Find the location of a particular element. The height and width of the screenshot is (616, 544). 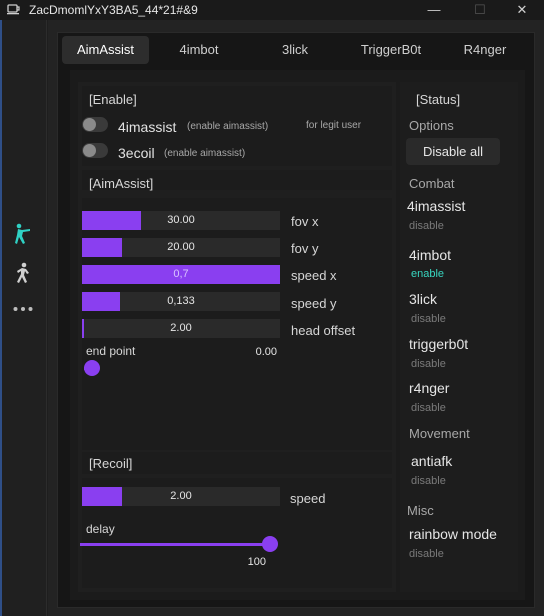

recoil-speed-label: speed is located at coordinates (308, 498).